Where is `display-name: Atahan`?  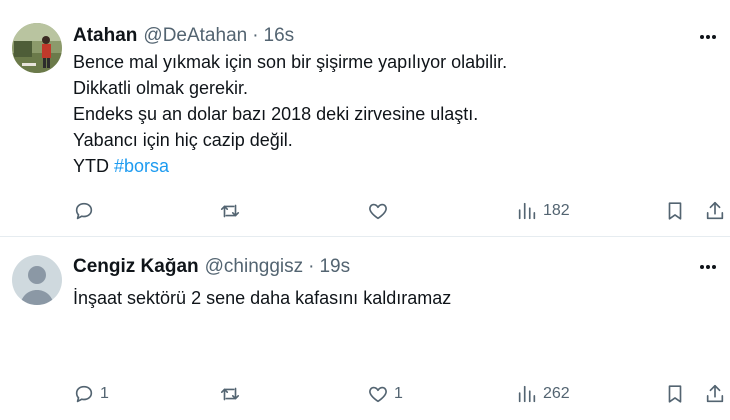
display-name: Atahan is located at coordinates (105, 36).